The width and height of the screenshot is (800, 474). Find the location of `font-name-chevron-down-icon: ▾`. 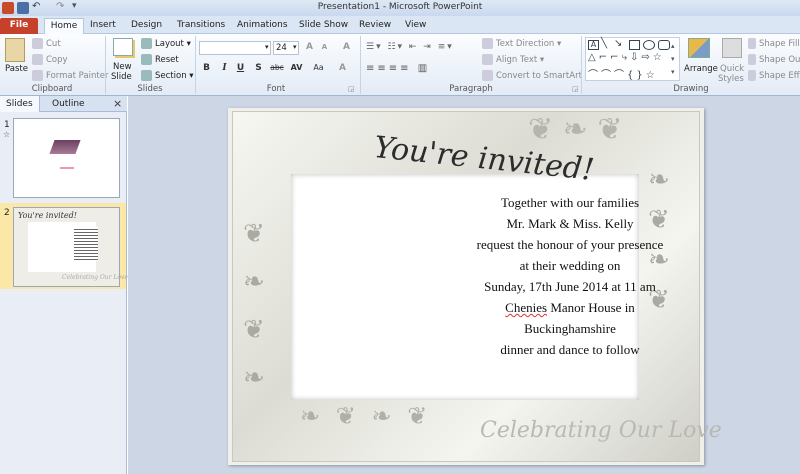

font-name-chevron-down-icon: ▾ is located at coordinates (267, 47).